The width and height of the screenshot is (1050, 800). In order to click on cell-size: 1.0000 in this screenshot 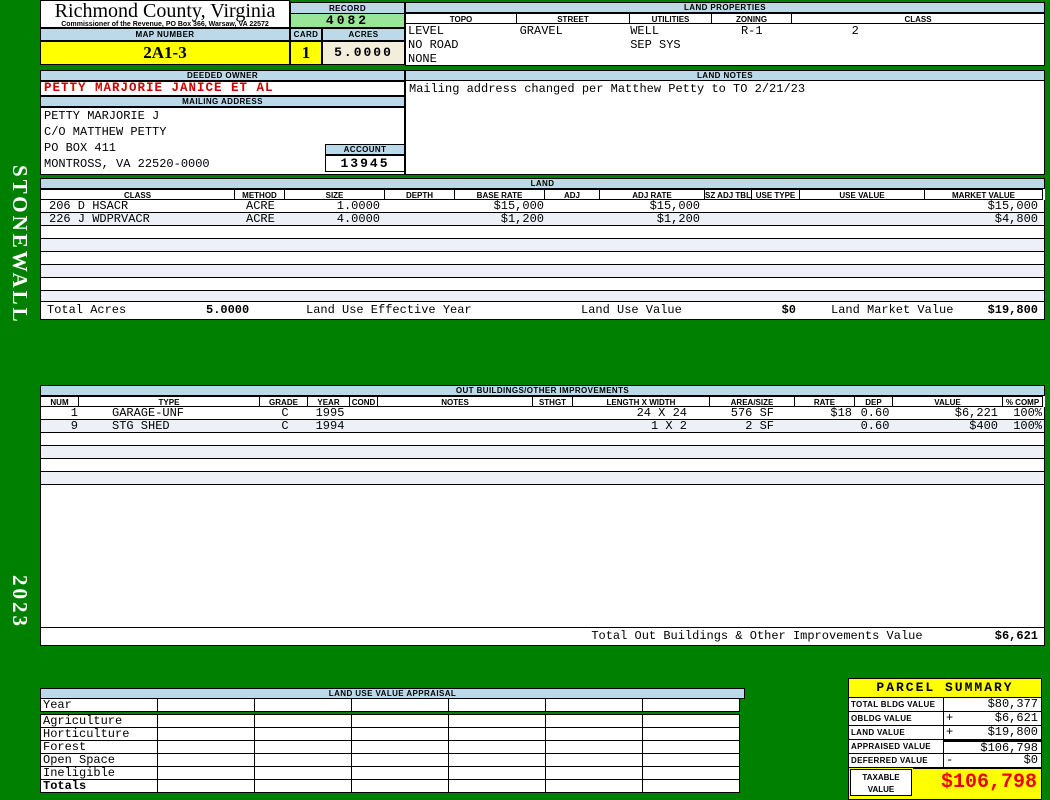, I will do `click(358, 206)`.